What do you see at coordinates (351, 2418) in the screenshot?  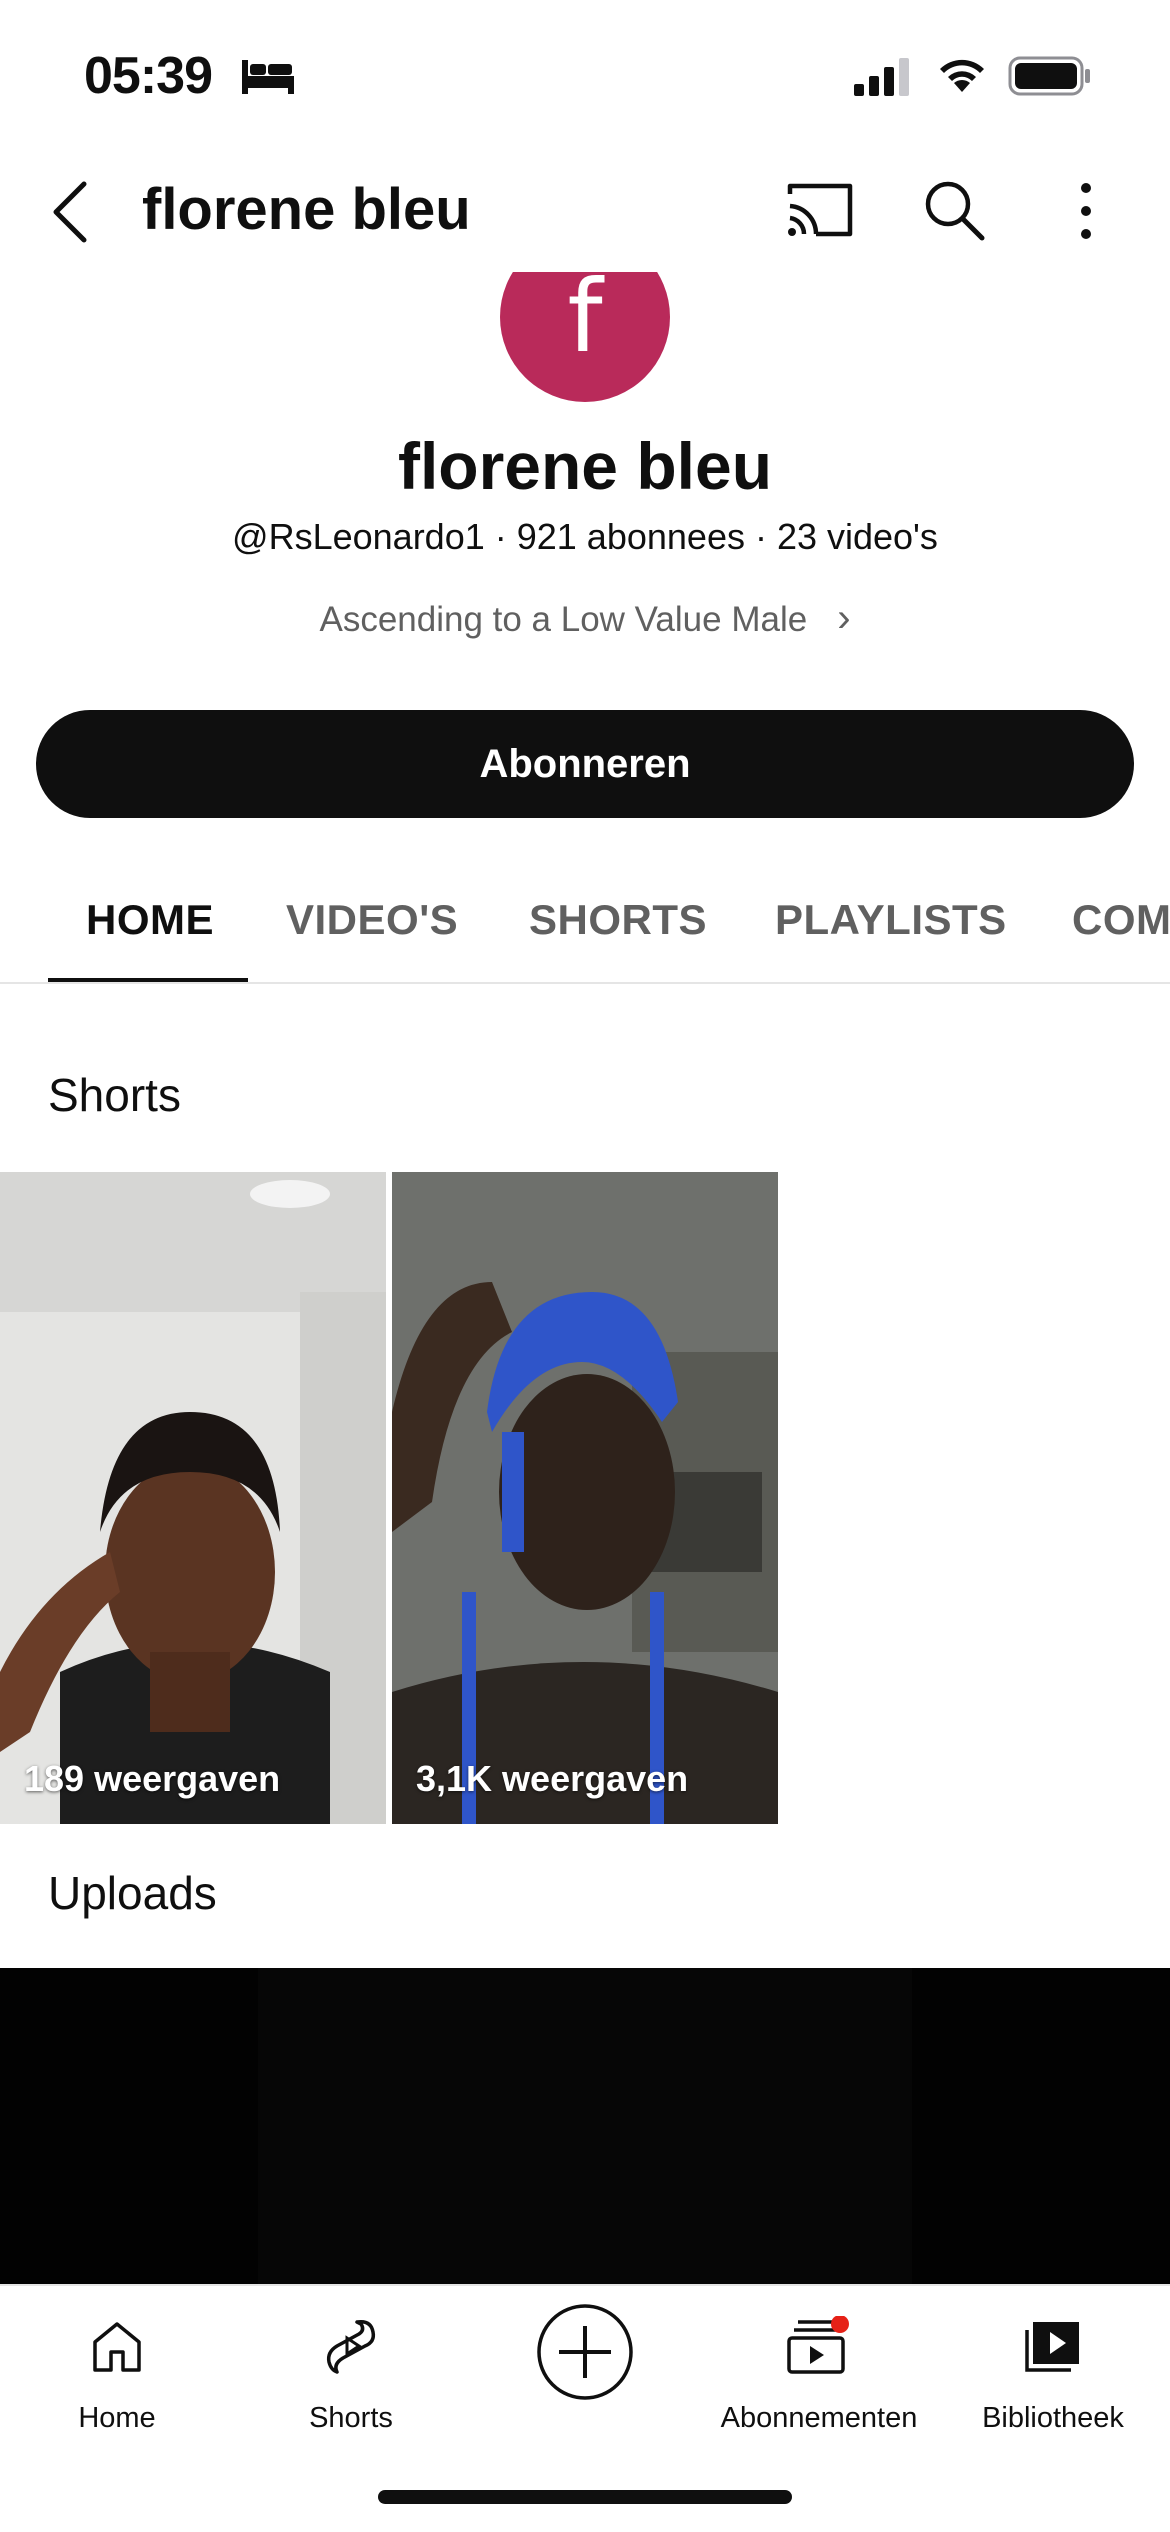 I see `nav-shorts-label: Shorts` at bounding box center [351, 2418].